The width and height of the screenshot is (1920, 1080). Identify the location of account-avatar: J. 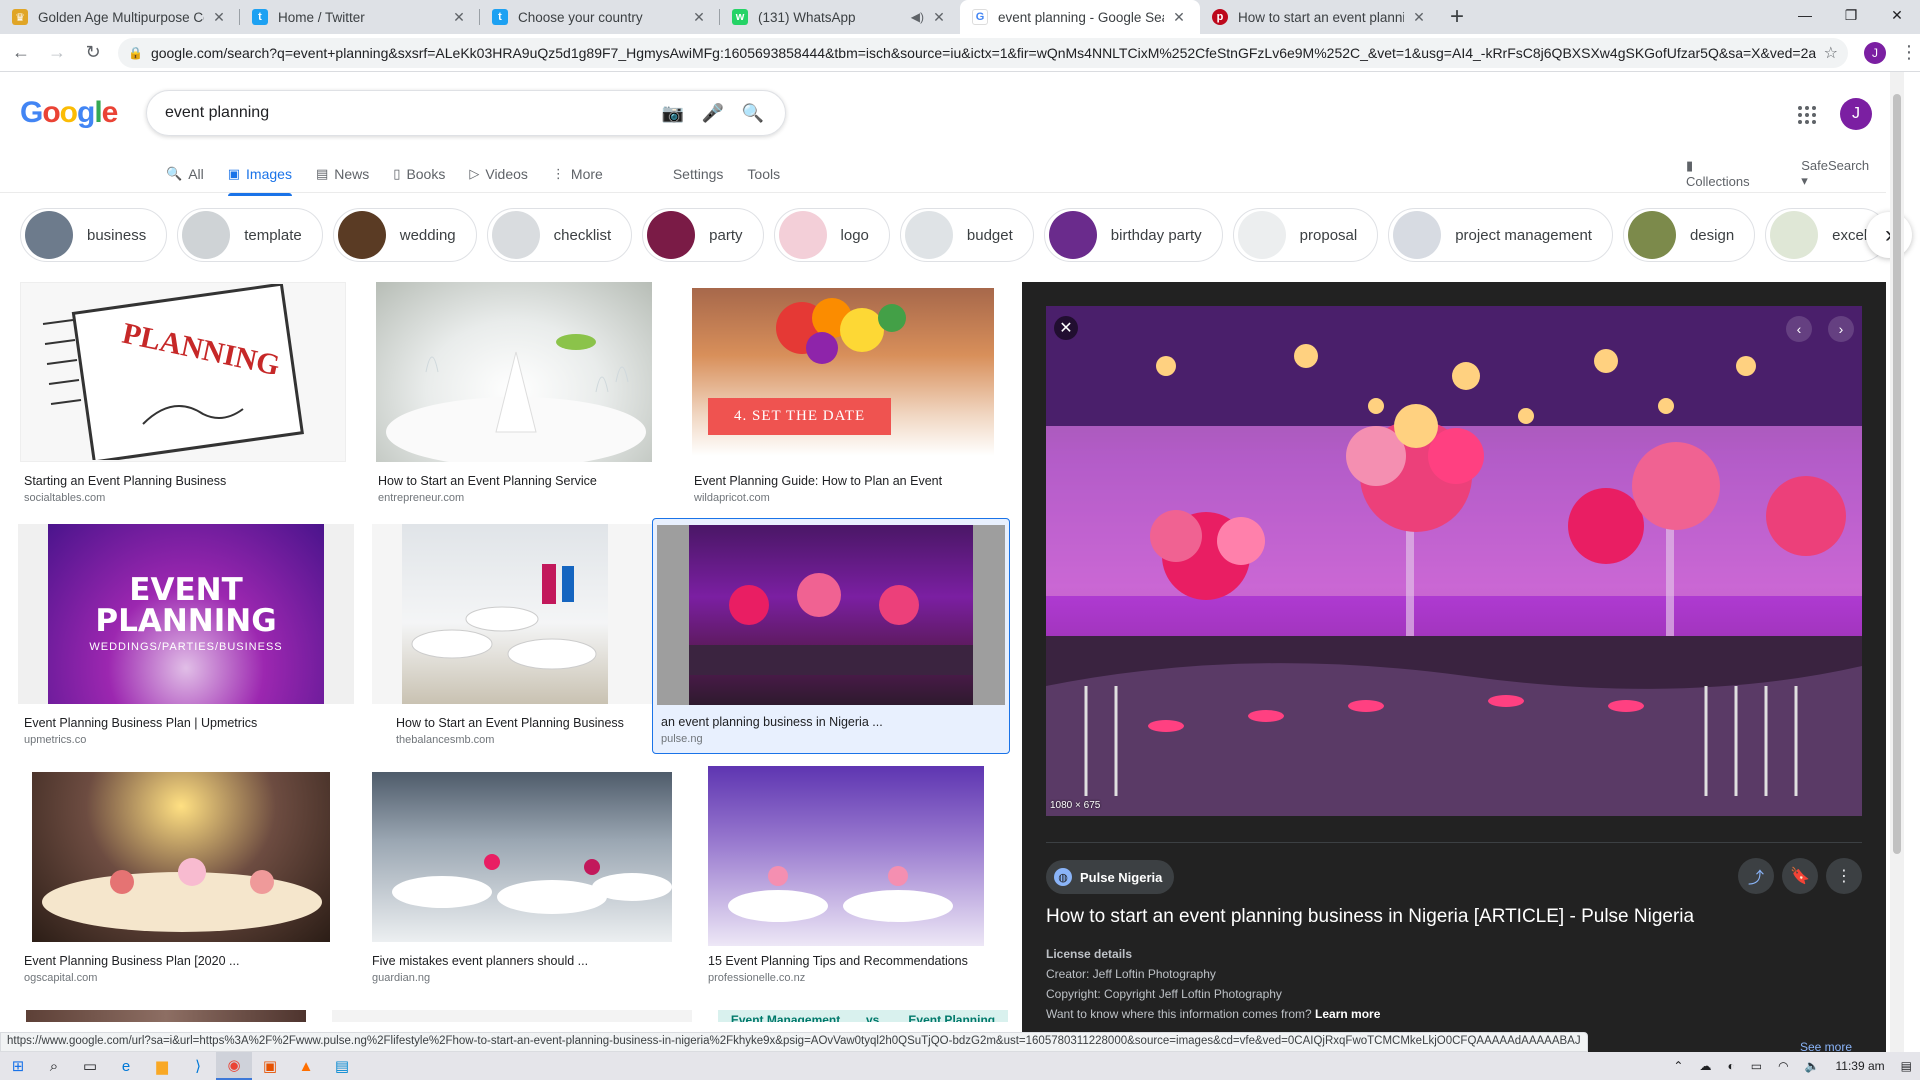
(1856, 114).